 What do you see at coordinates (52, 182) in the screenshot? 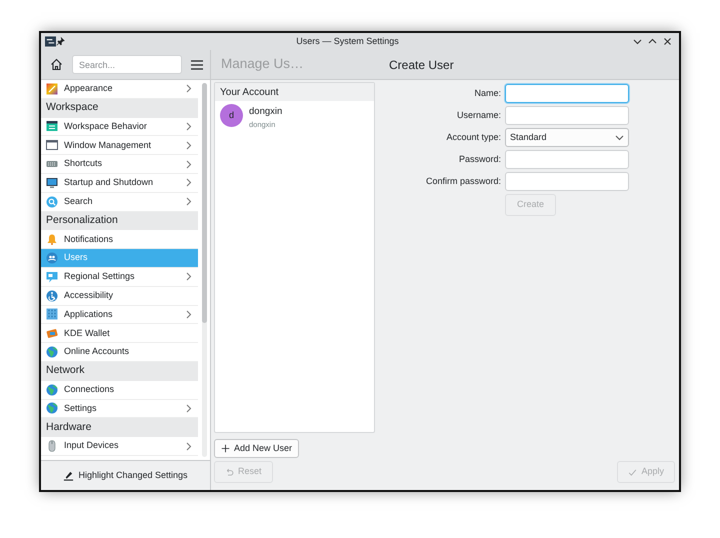
I see `monitor-icon` at bounding box center [52, 182].